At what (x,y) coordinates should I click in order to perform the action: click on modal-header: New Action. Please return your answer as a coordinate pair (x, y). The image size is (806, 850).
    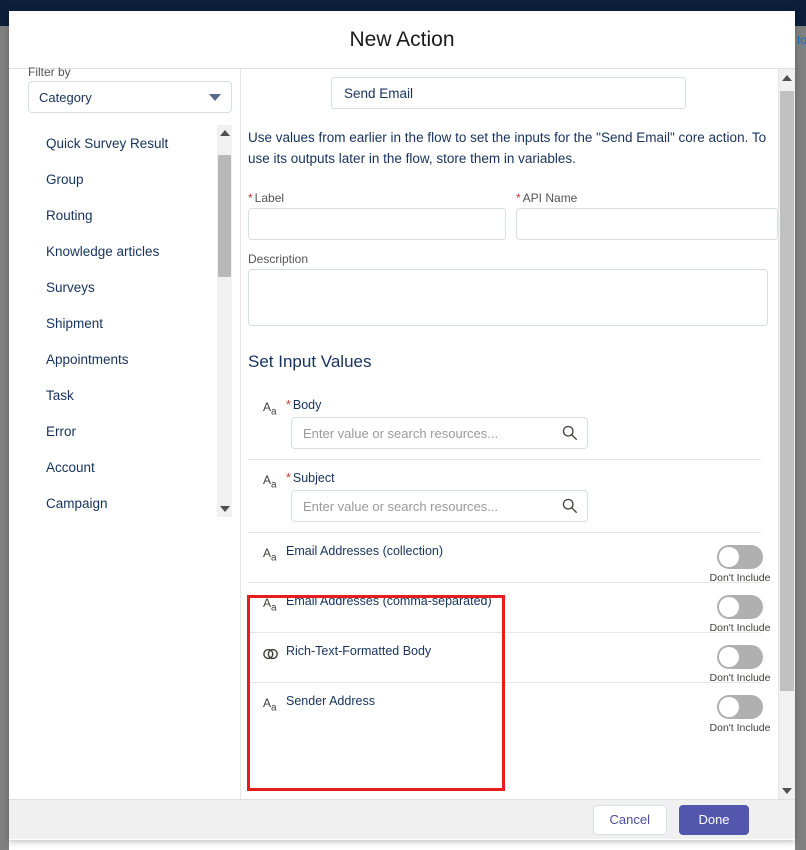
    Looking at the image, I should click on (402, 40).